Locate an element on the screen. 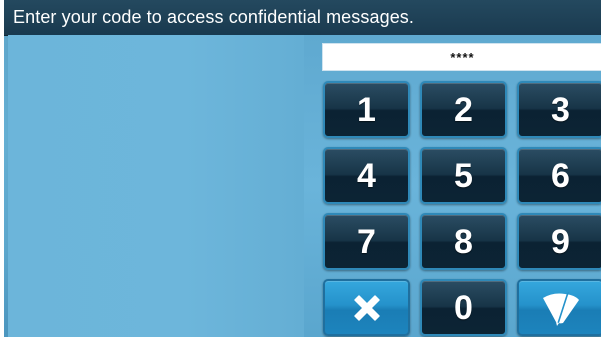 The image size is (605, 341). key-label: 3 is located at coordinates (560, 109).